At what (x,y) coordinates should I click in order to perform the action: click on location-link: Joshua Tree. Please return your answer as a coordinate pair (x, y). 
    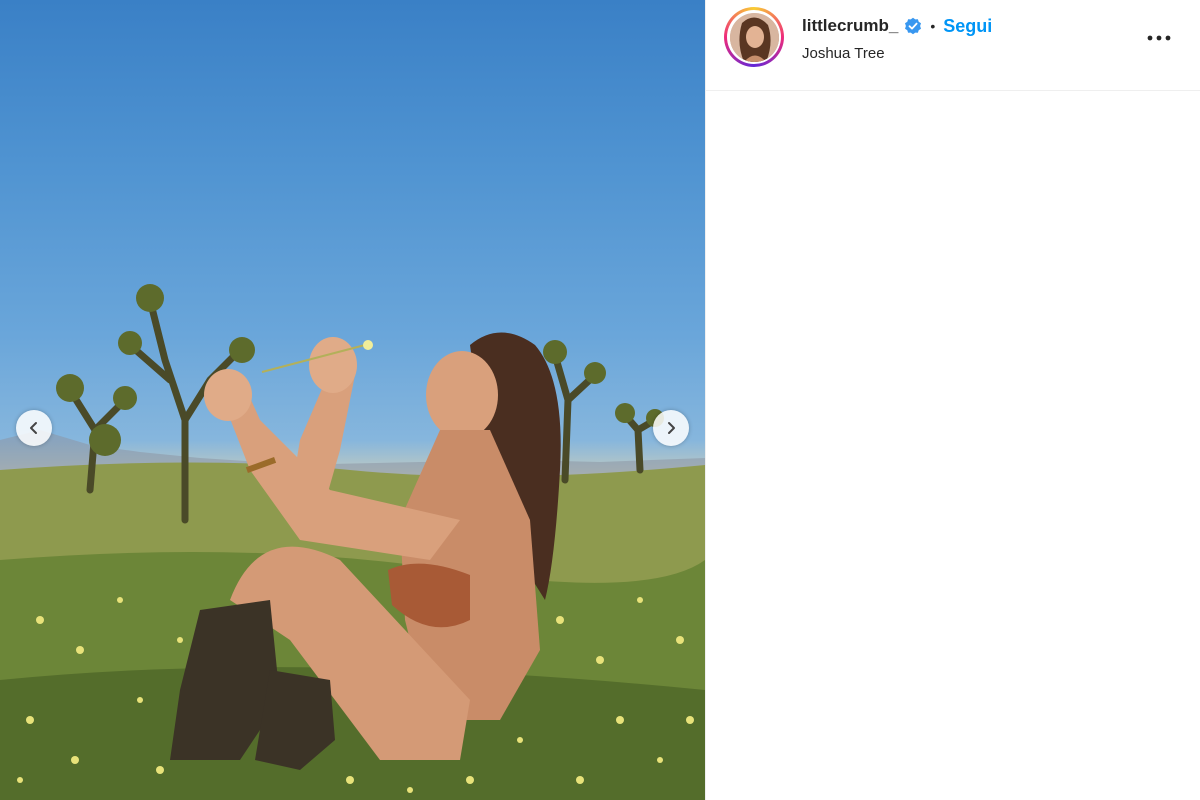
    Looking at the image, I should click on (843, 53).